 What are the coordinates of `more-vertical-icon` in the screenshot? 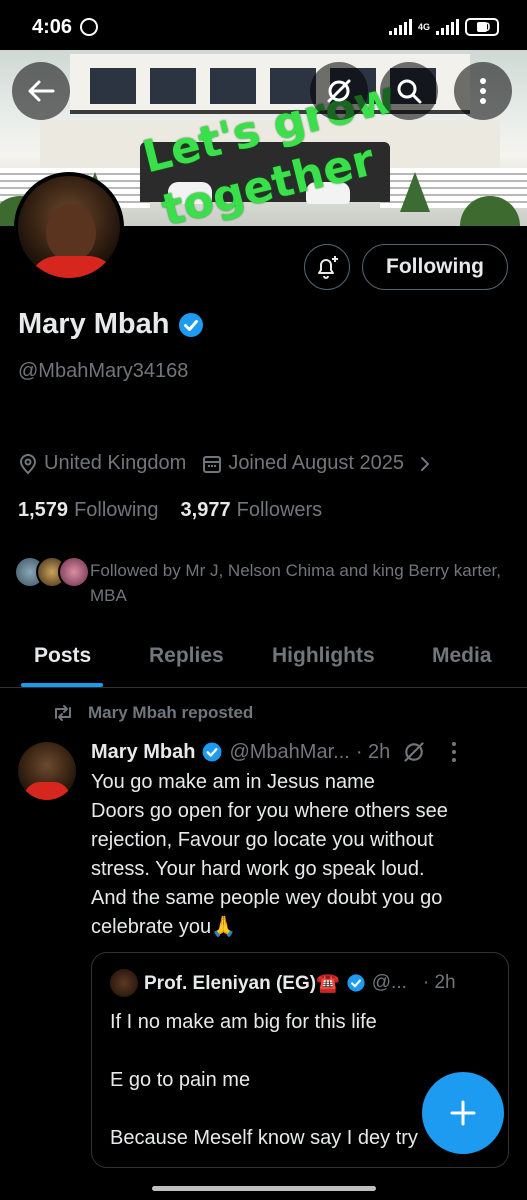 It's located at (483, 91).